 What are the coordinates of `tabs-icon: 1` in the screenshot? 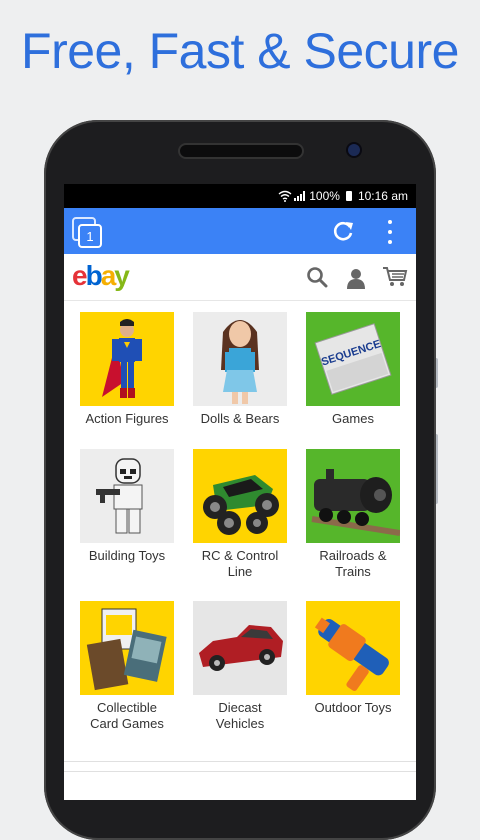 It's located at (87, 232).